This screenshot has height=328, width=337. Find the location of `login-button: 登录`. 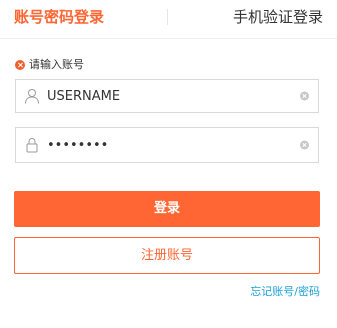

login-button: 登录 is located at coordinates (167, 209).